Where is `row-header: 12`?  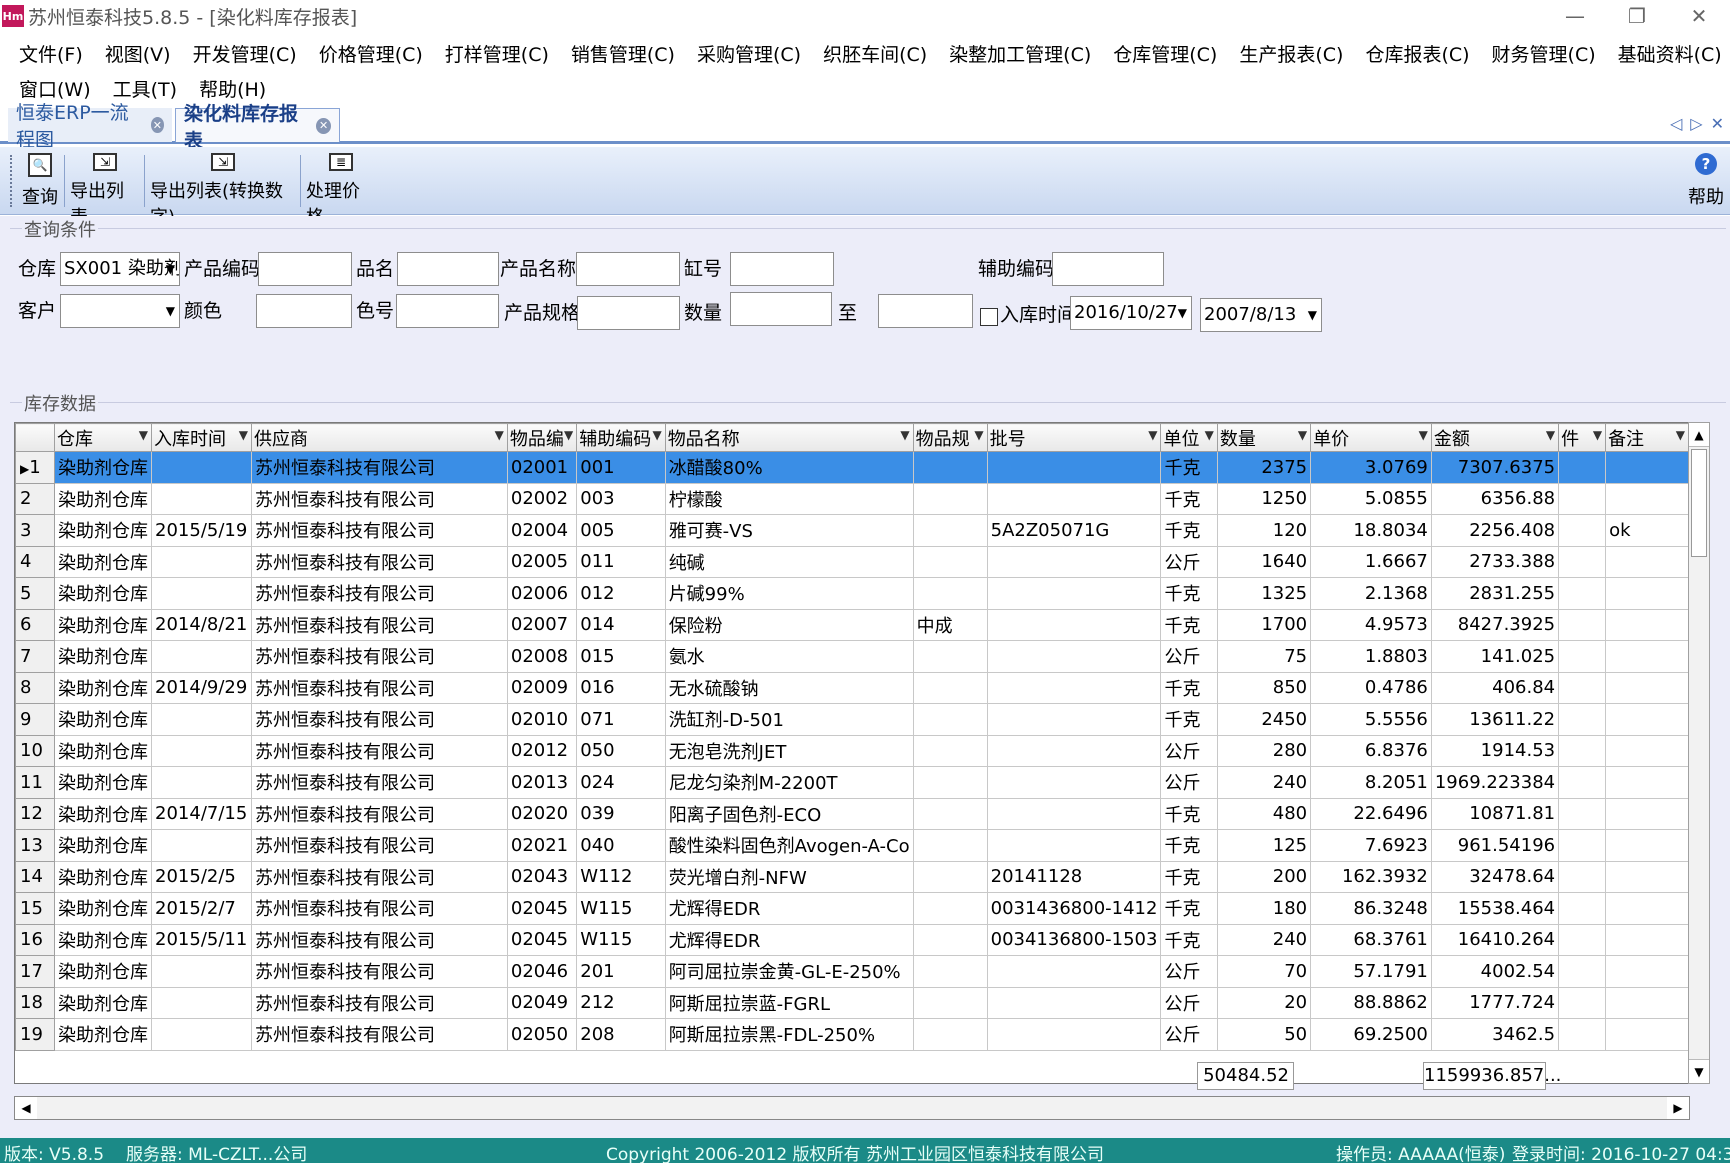 row-header: 12 is located at coordinates (35, 813).